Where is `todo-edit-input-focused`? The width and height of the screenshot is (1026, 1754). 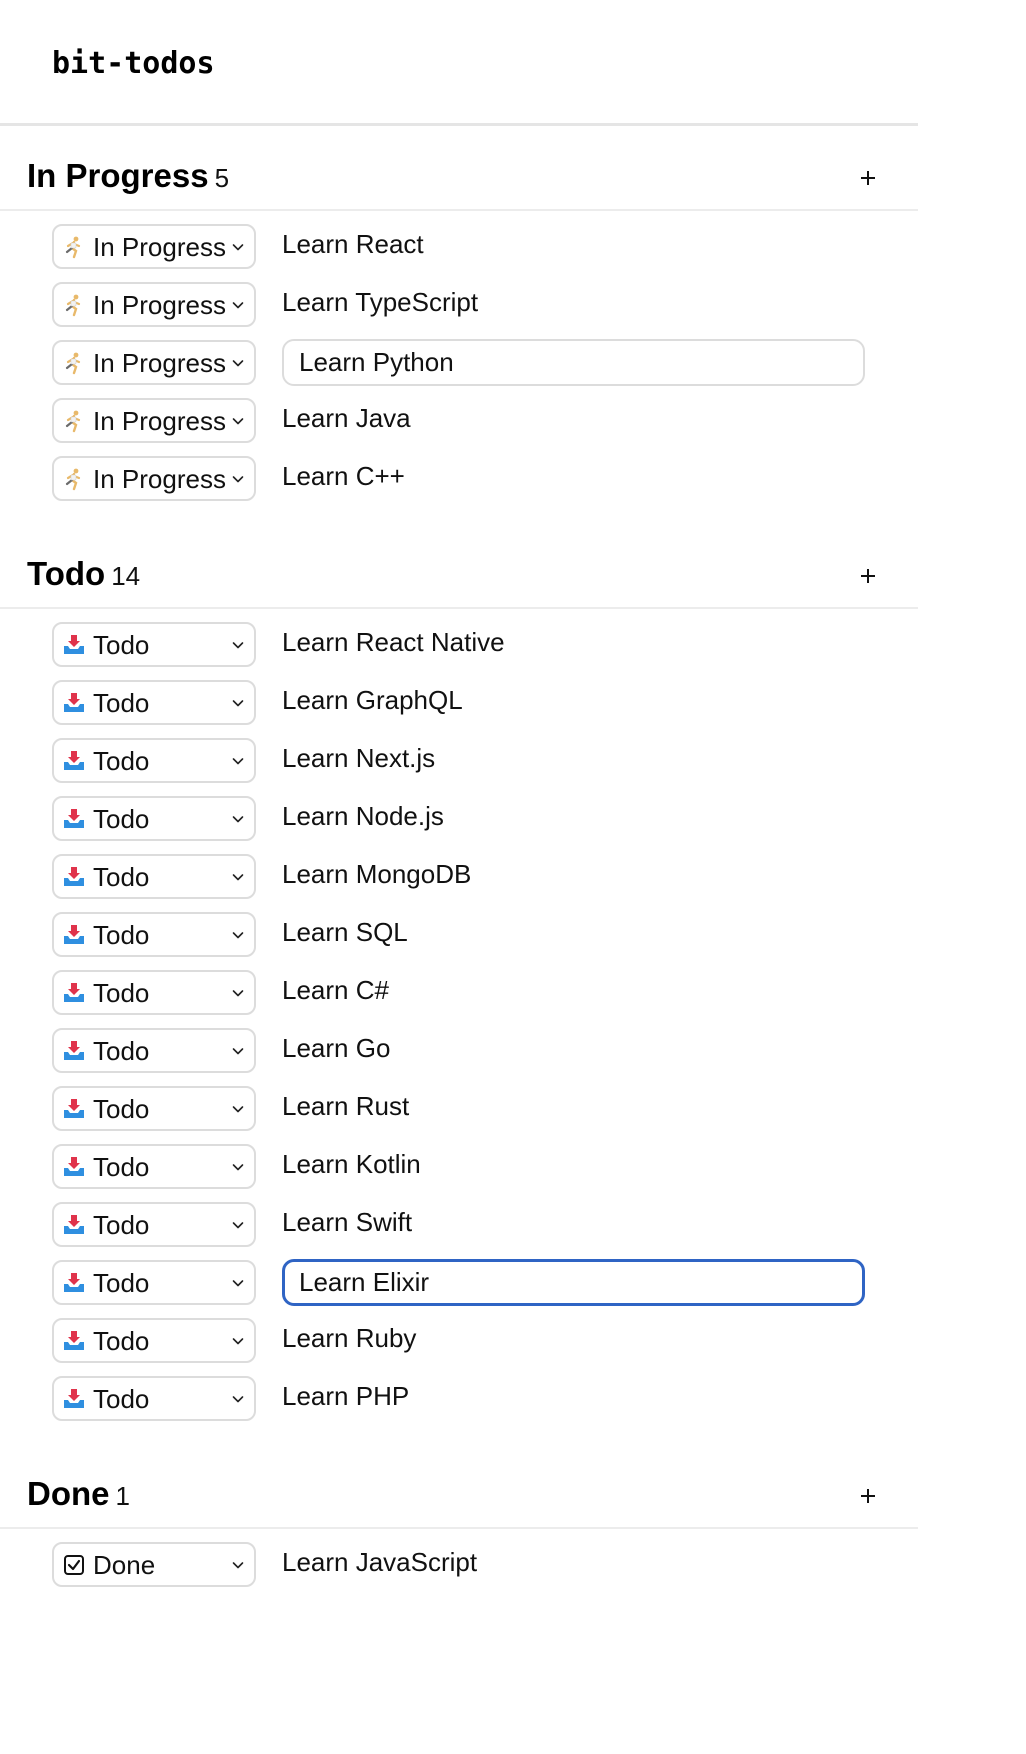
todo-edit-input-focused is located at coordinates (573, 1282).